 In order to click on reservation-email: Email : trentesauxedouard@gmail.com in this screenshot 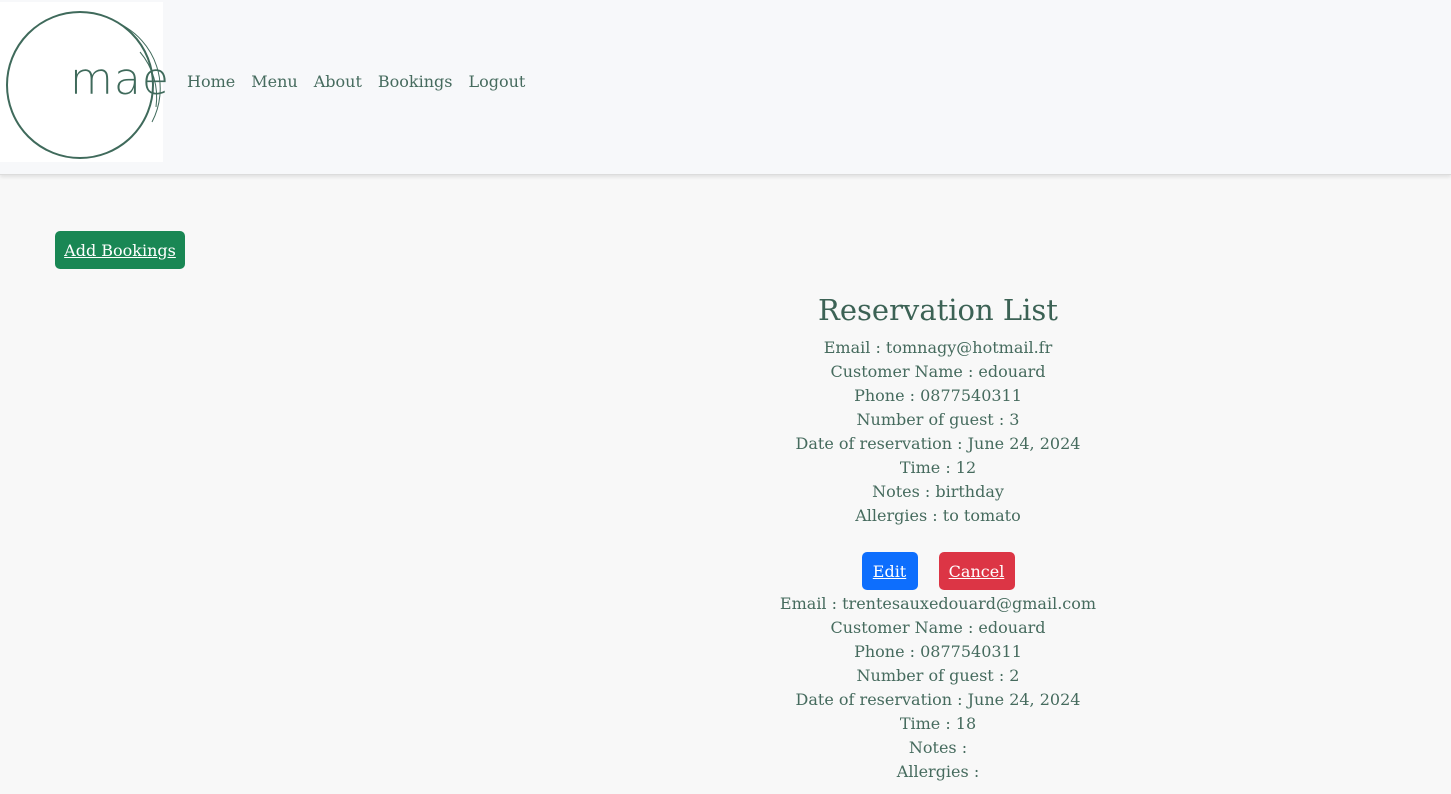, I will do `click(938, 603)`.